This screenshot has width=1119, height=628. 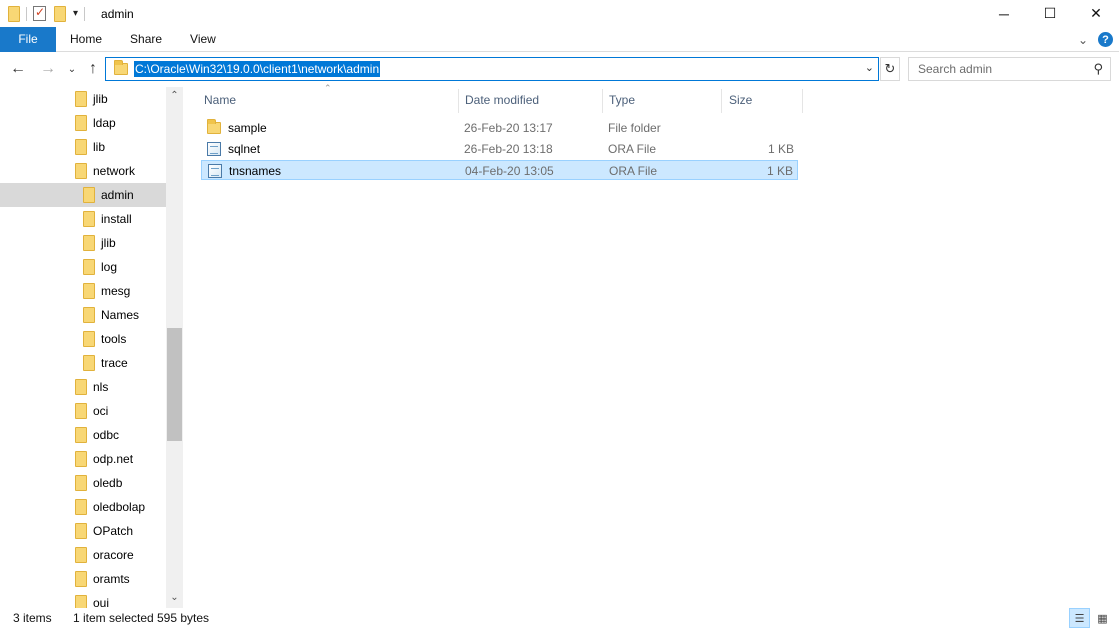 What do you see at coordinates (247, 128) in the screenshot?
I see `file-name: sample` at bounding box center [247, 128].